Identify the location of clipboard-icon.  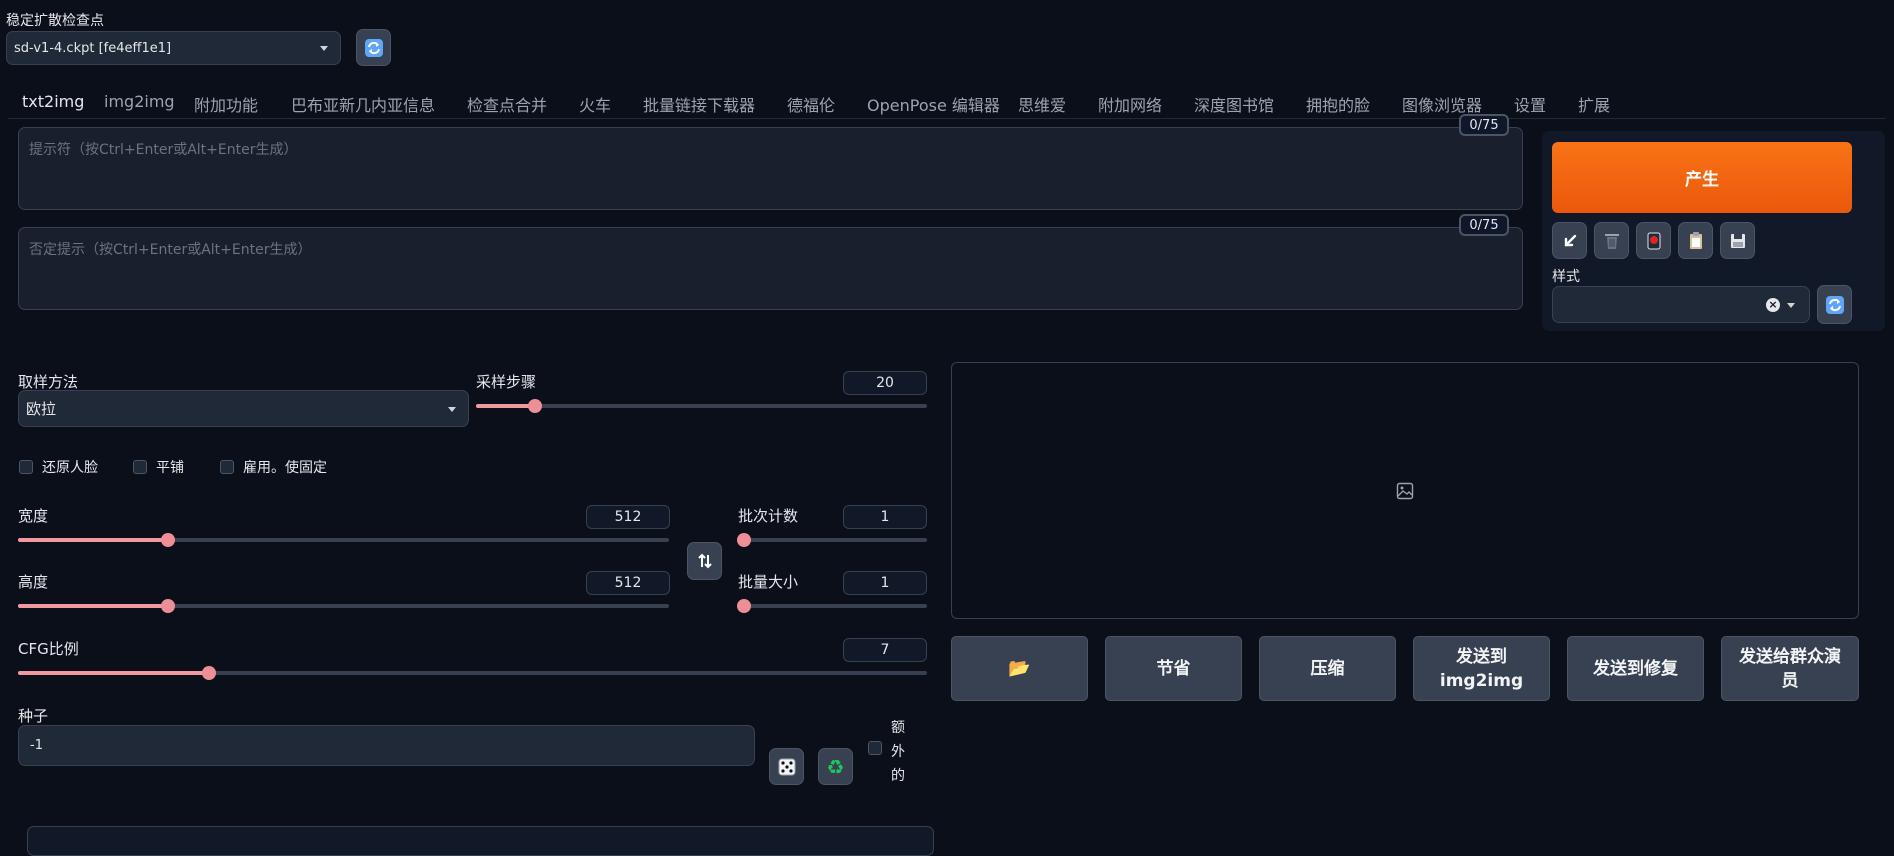
(1695, 240).